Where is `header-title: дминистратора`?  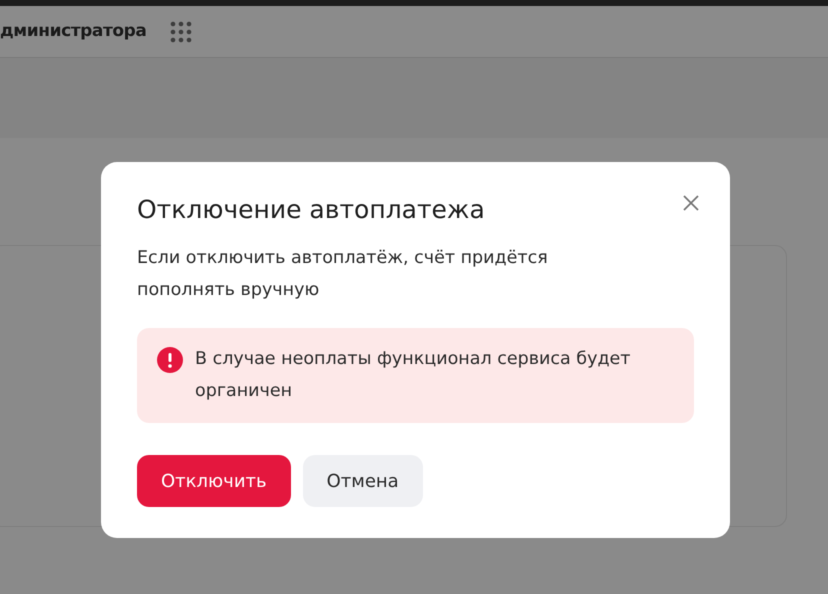 header-title: дминистратора is located at coordinates (73, 31).